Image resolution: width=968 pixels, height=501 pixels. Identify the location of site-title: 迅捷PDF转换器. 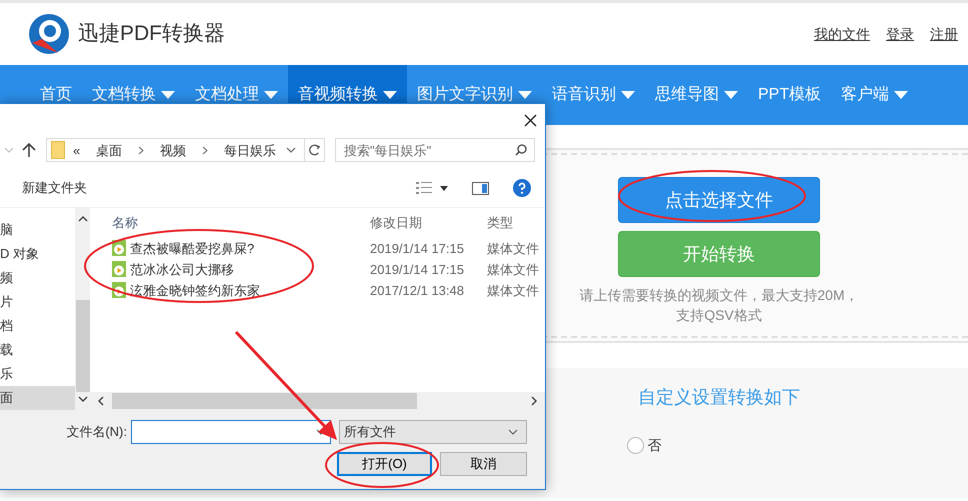
(151, 34).